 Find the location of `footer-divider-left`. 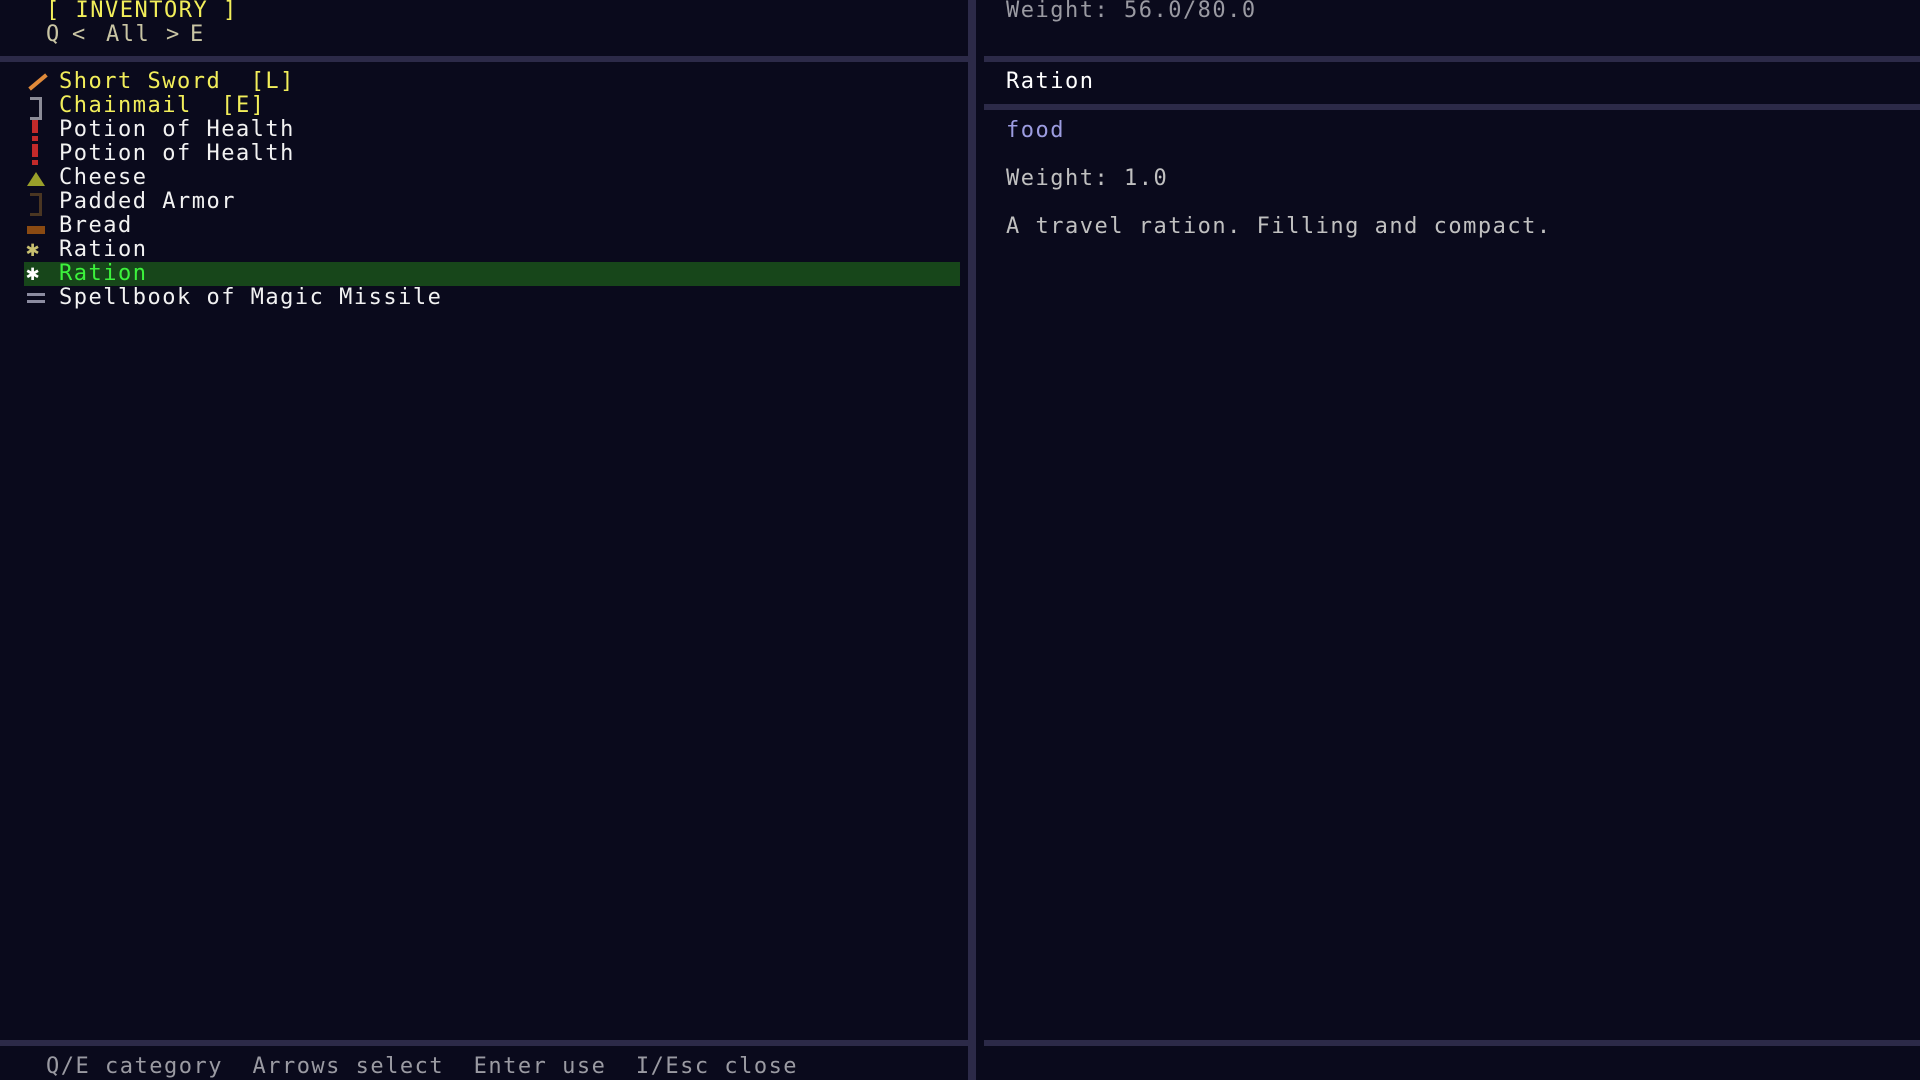

footer-divider-left is located at coordinates (484, 1043).